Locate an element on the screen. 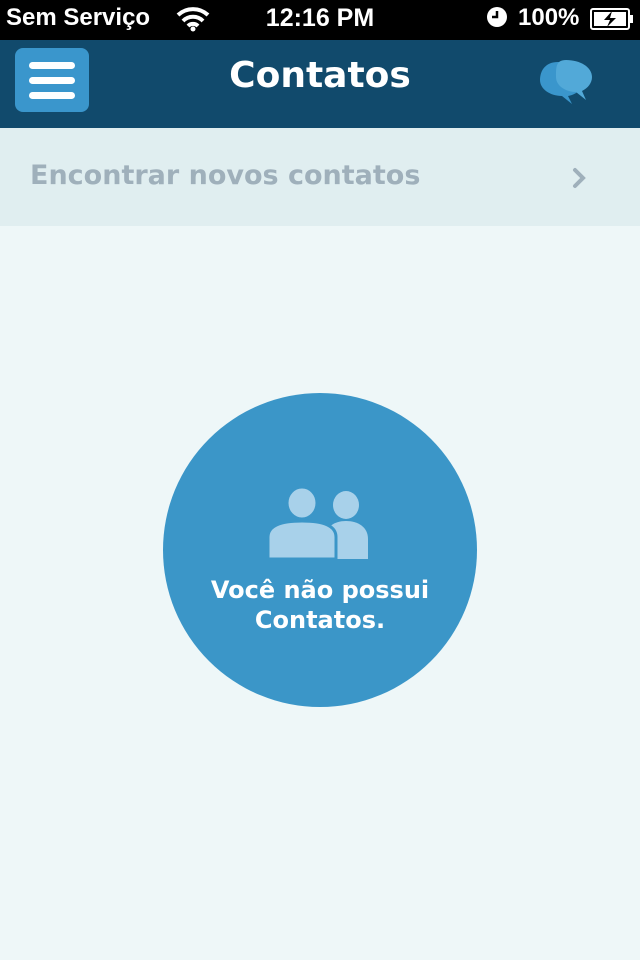  people-icon is located at coordinates (317, 523).